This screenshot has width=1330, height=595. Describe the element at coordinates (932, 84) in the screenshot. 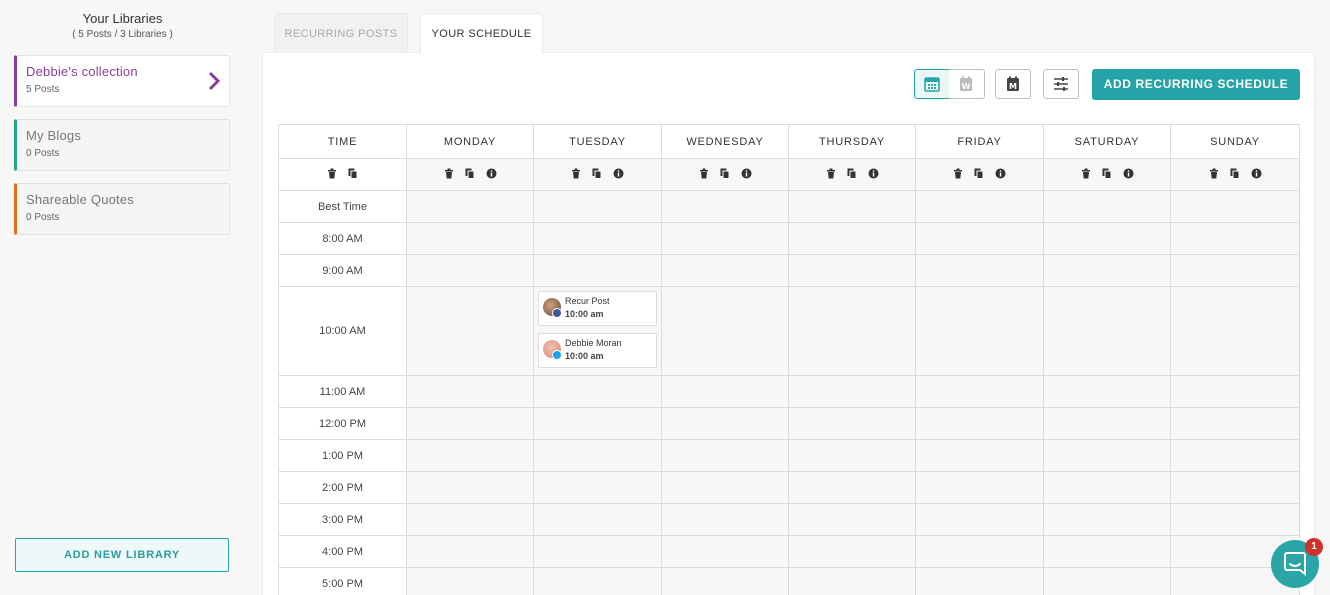

I see `week-view-button` at that location.